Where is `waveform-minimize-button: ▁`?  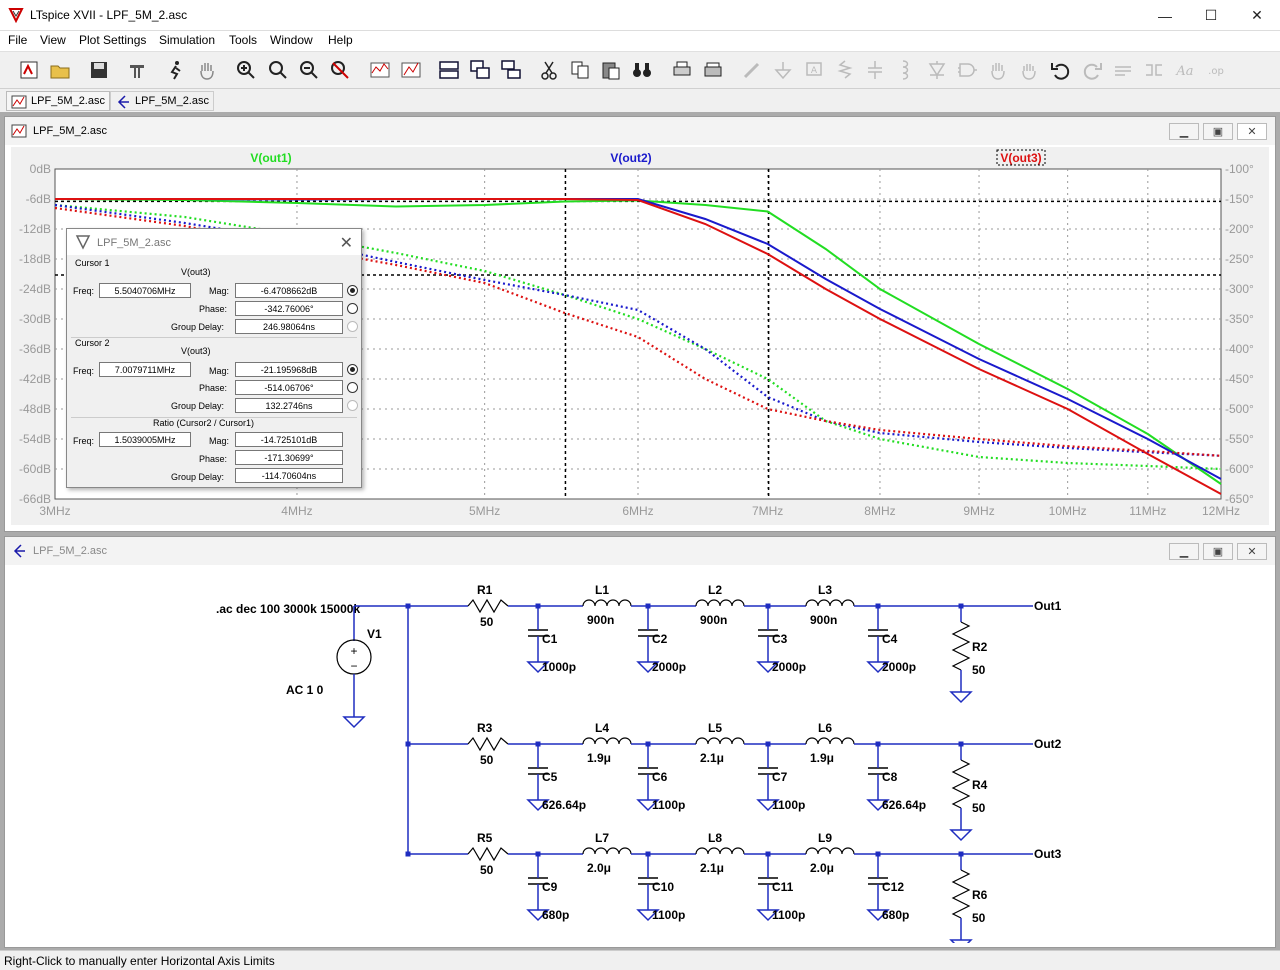
waveform-minimize-button: ▁ is located at coordinates (1184, 131).